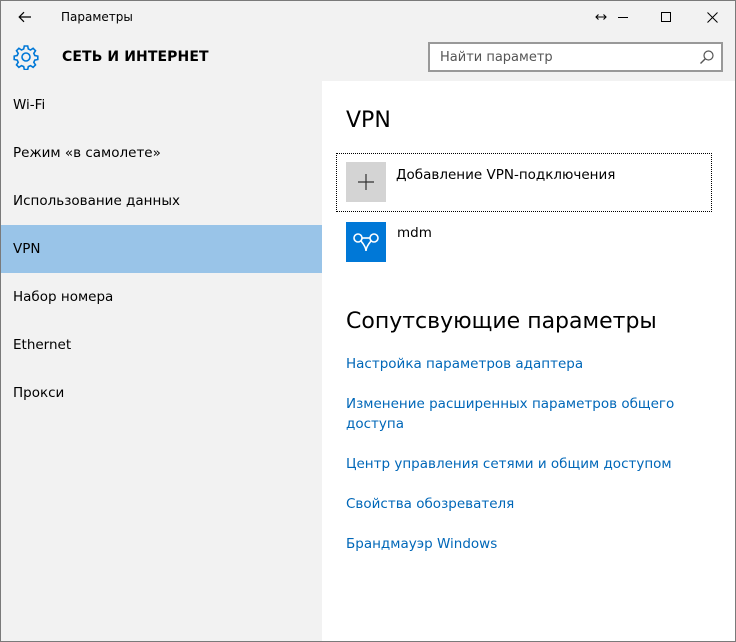 The width and height of the screenshot is (736, 642). I want to click on link-adapter-options: Настройка параметров адаптера, so click(526, 364).